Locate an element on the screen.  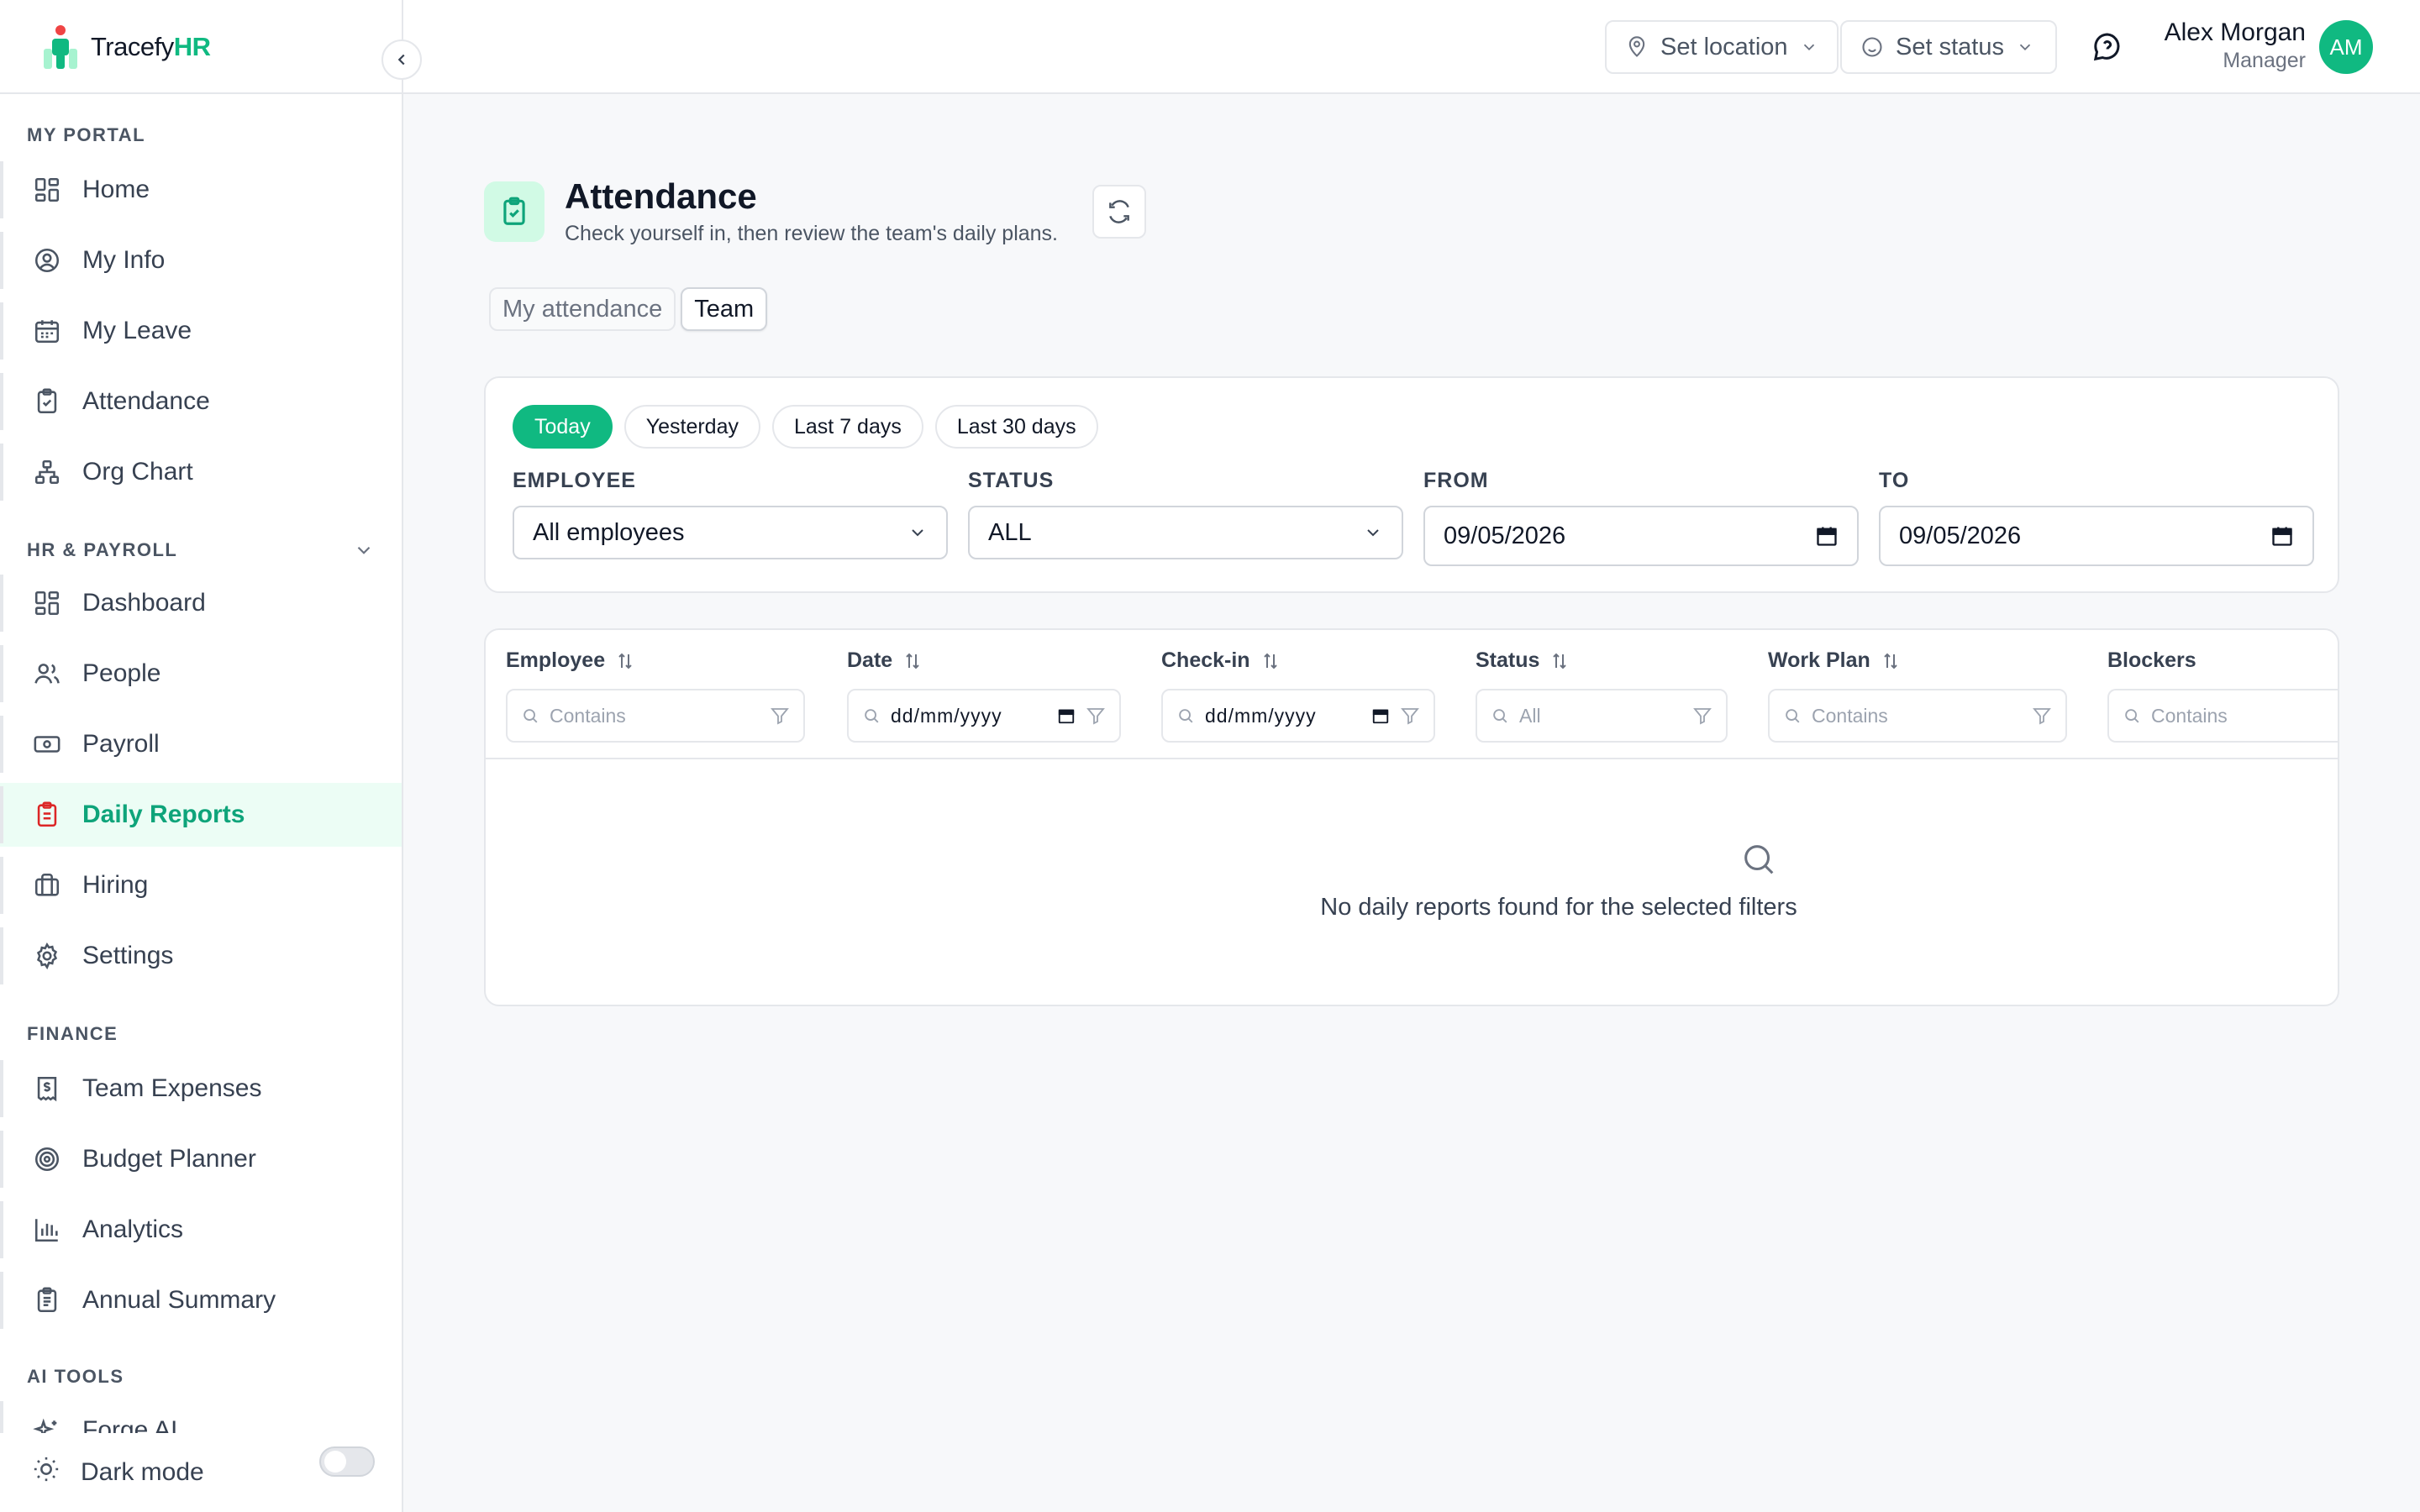
to-date-label: TO is located at coordinates (1894, 480).